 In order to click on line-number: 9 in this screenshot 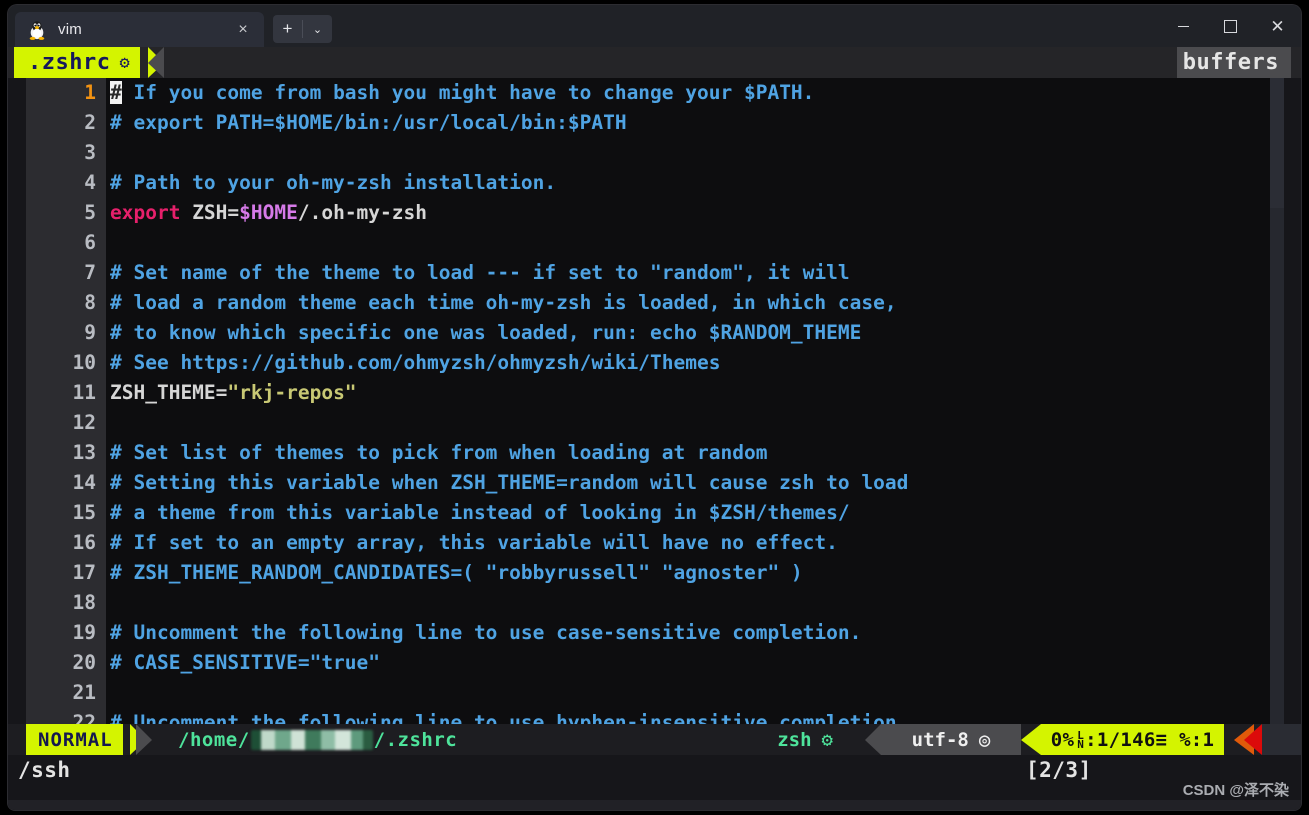, I will do `click(90, 332)`.